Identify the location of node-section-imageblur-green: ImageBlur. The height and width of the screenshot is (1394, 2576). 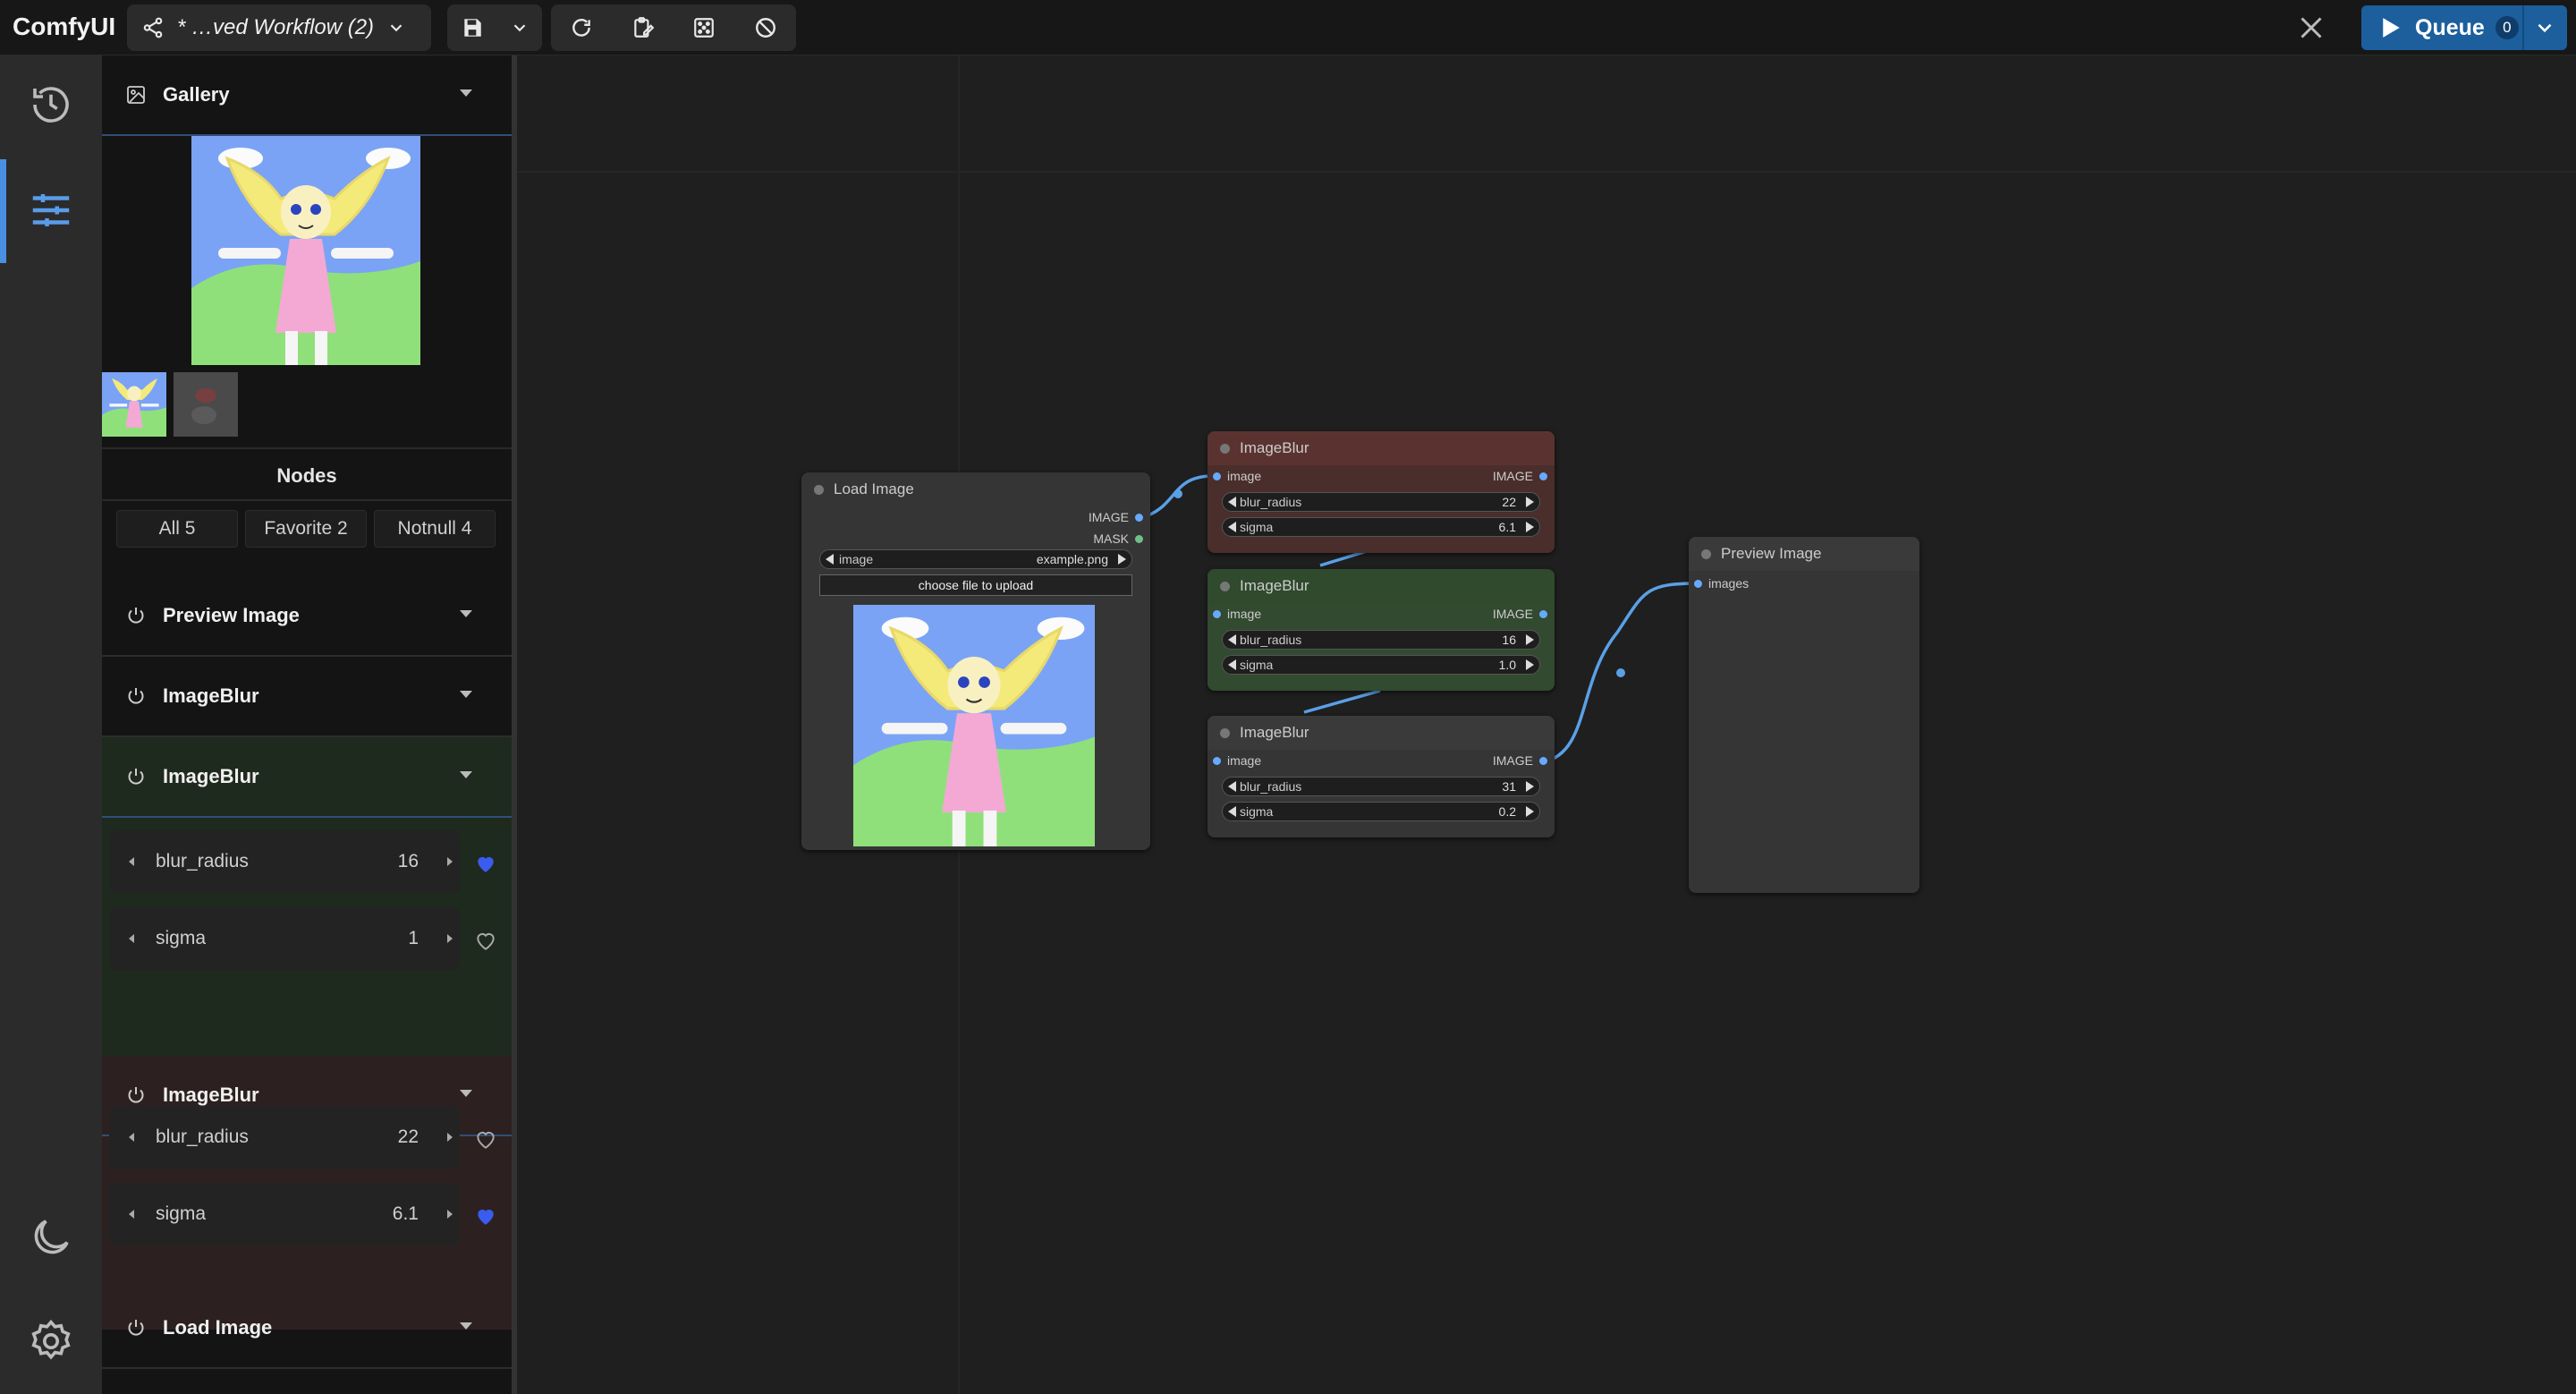
(307, 777).